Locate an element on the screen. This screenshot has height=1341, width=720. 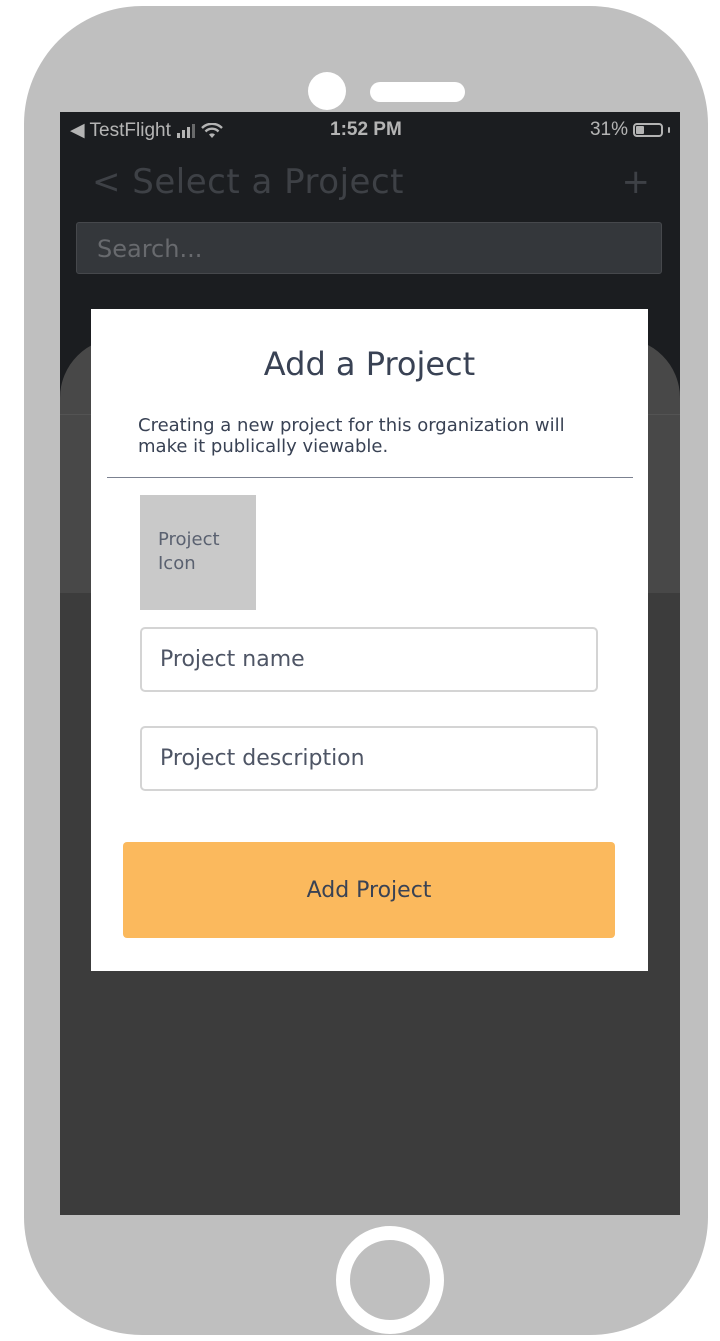
add-project-button: Add Project is located at coordinates (369, 890).